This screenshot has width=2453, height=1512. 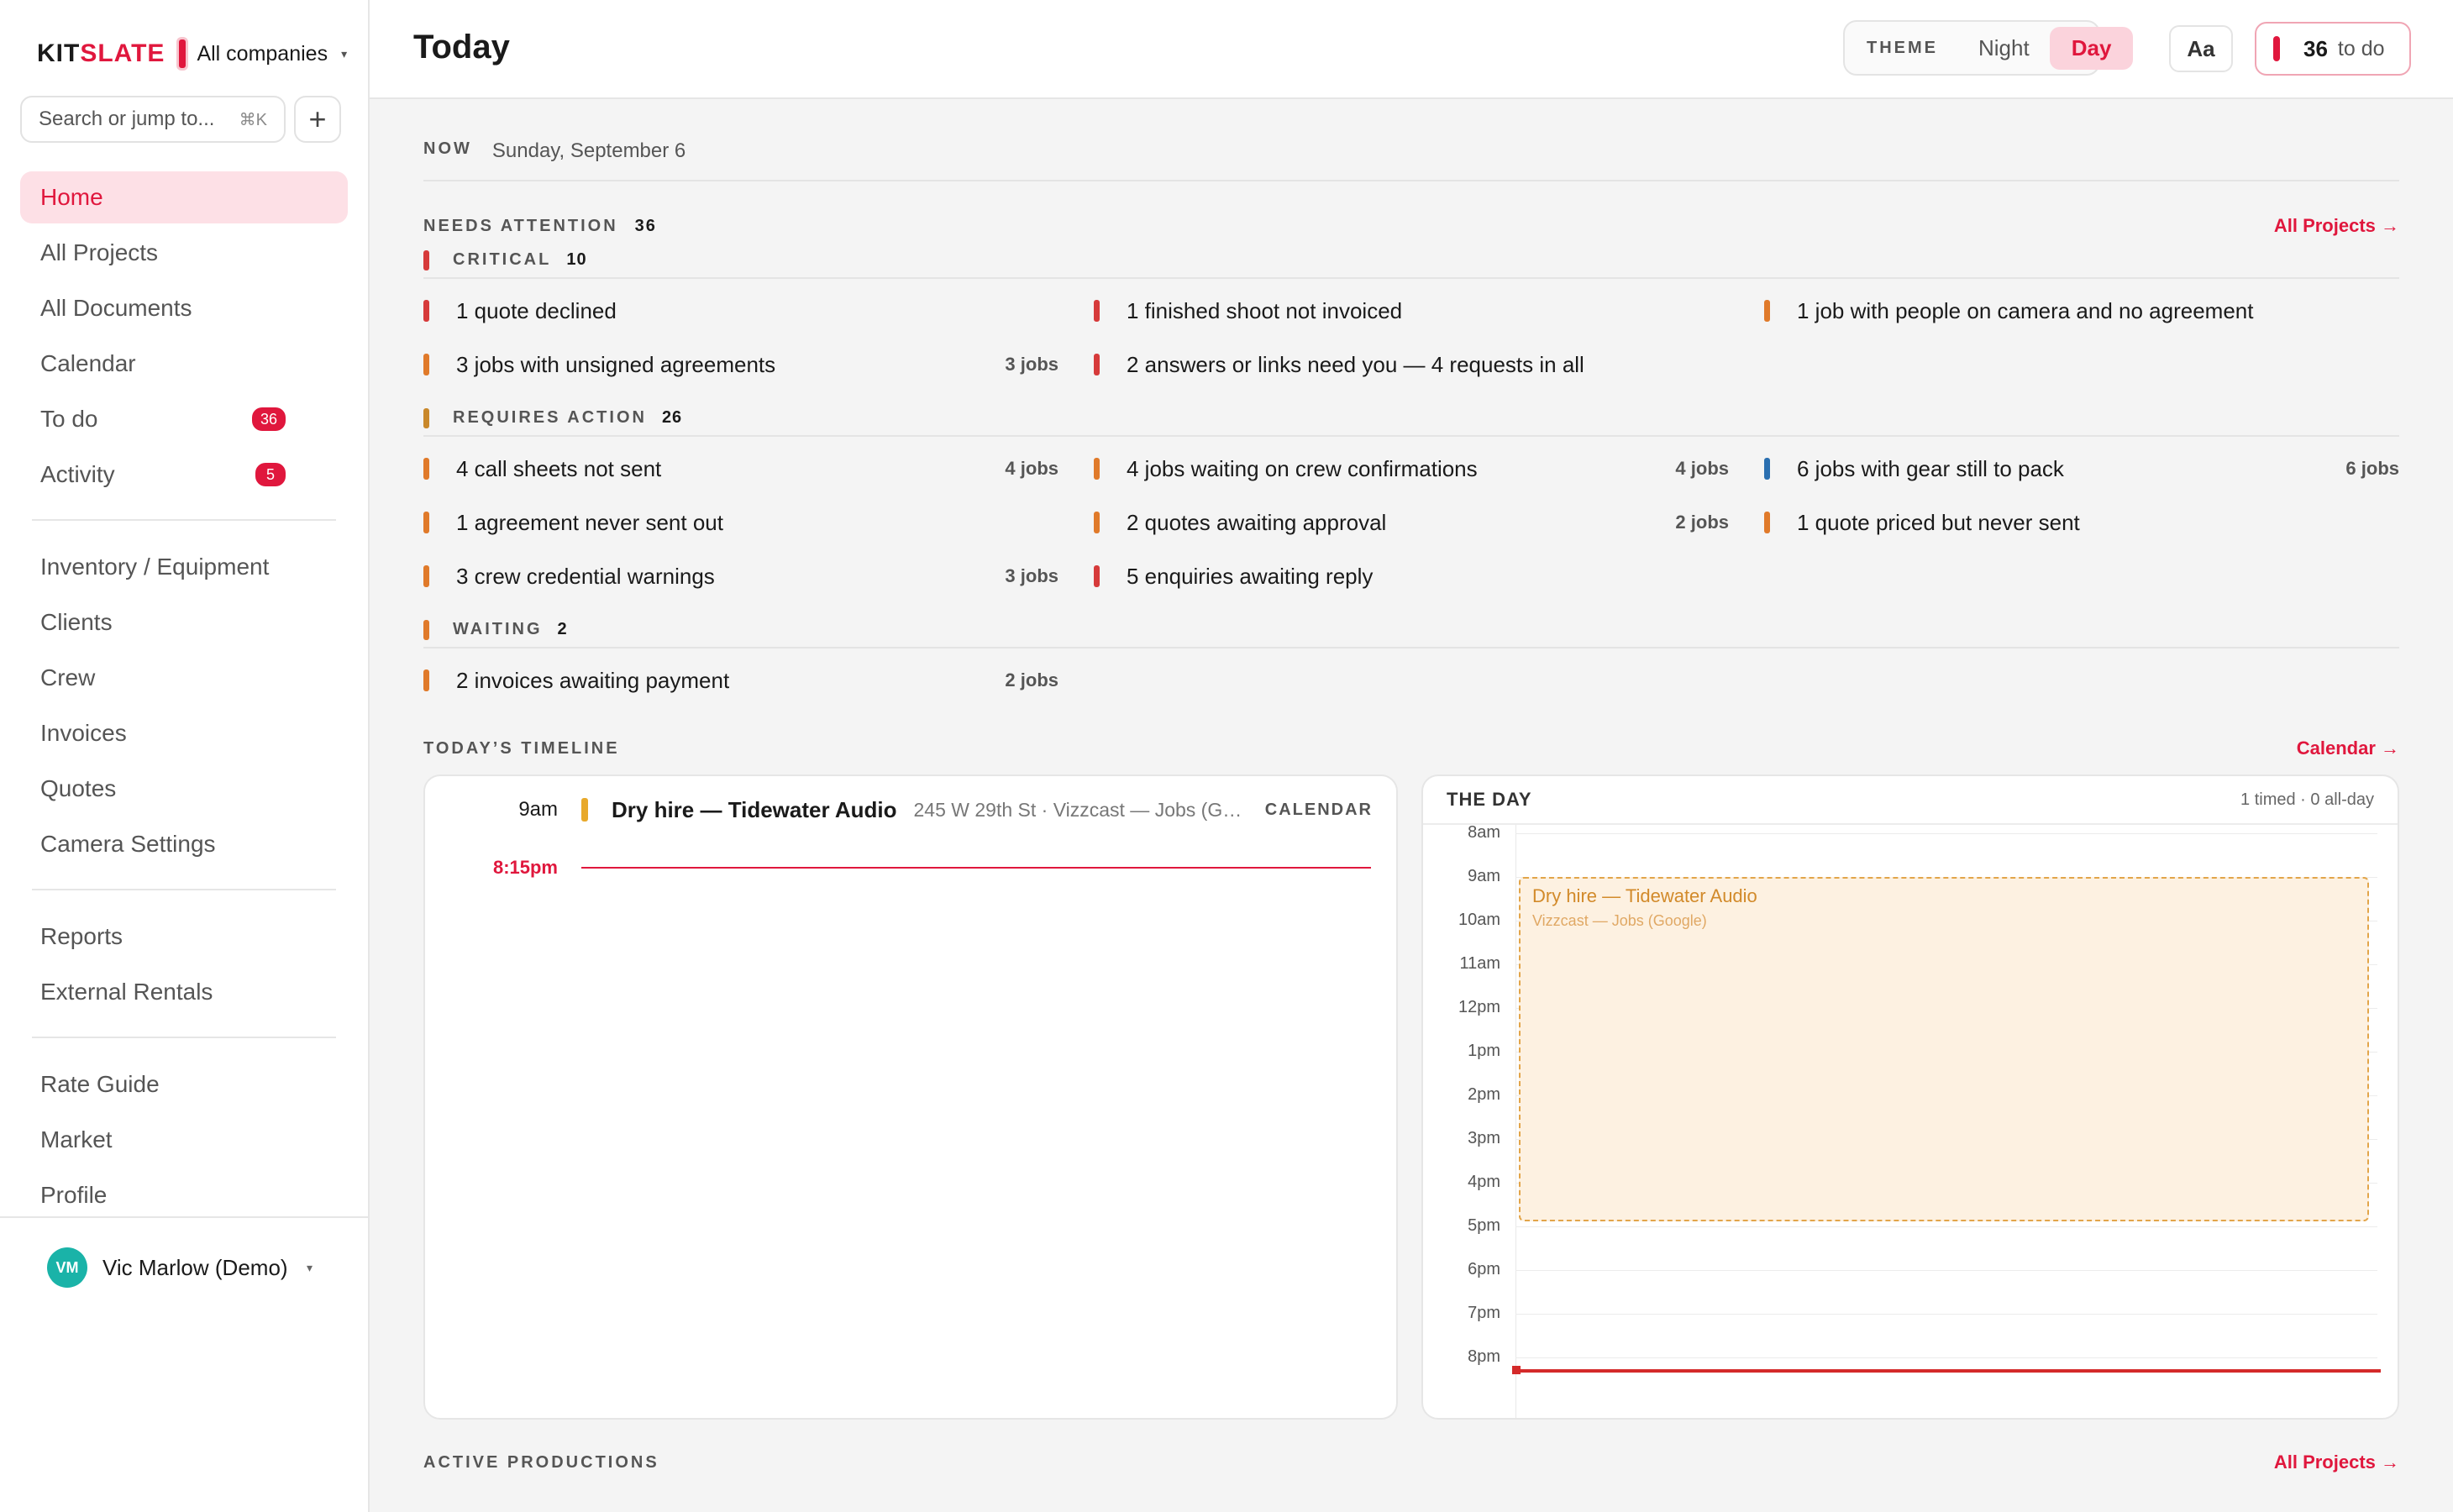 I want to click on sidebar-item-label: Inventory / Equipment, so click(x=155, y=567).